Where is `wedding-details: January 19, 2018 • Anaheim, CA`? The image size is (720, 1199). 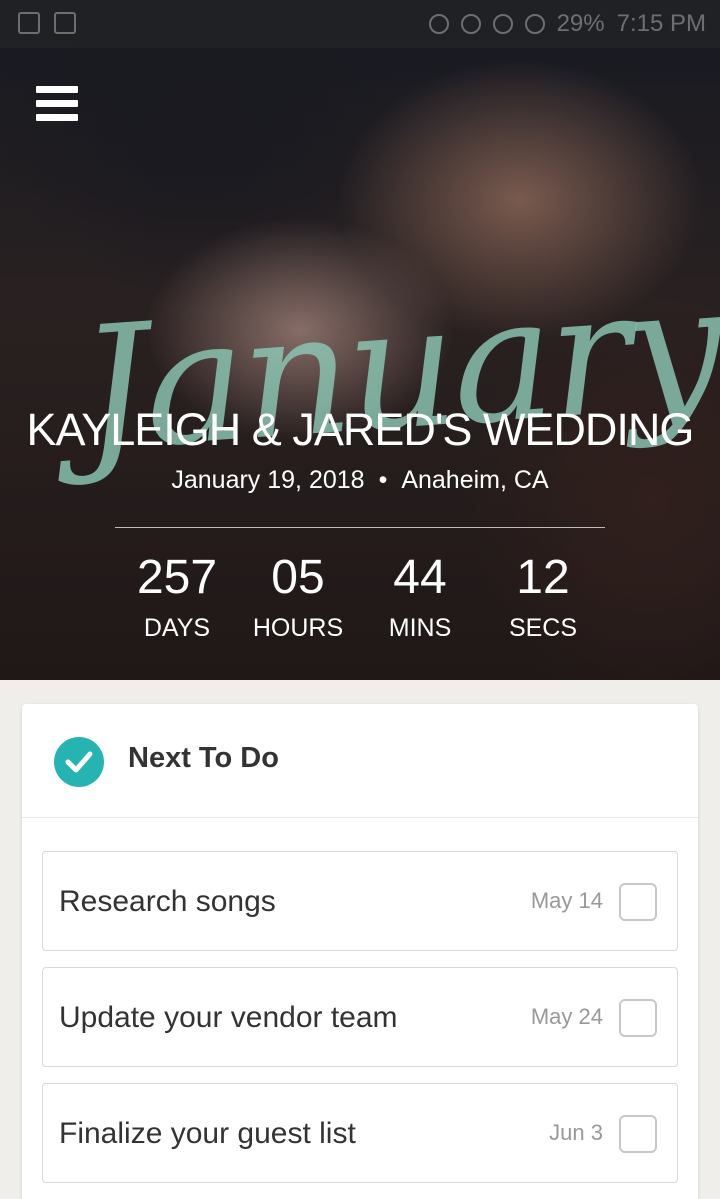
wedding-details: January 19, 2018 • Anaheim, CA is located at coordinates (360, 480).